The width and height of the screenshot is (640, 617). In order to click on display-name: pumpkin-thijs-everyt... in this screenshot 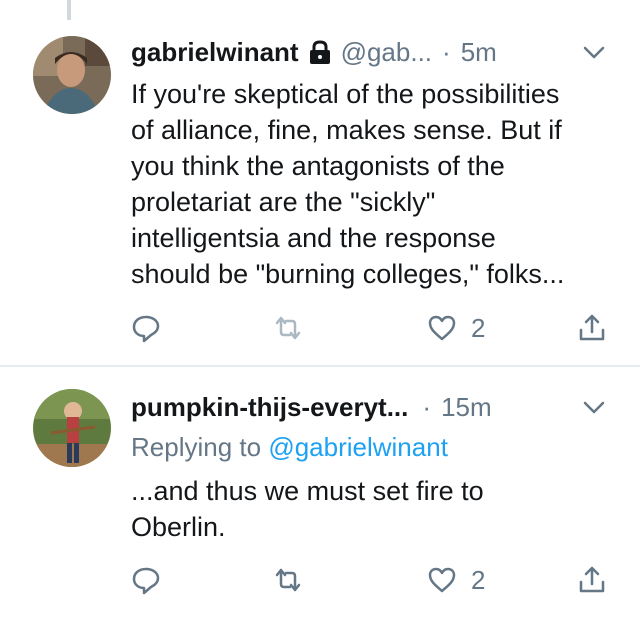, I will do `click(269, 407)`.